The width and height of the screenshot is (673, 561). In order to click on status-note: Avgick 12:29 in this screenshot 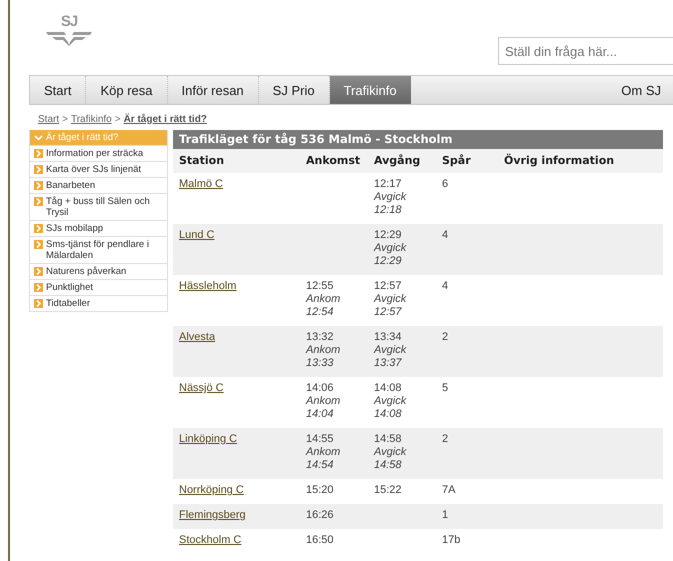, I will do `click(391, 255)`.